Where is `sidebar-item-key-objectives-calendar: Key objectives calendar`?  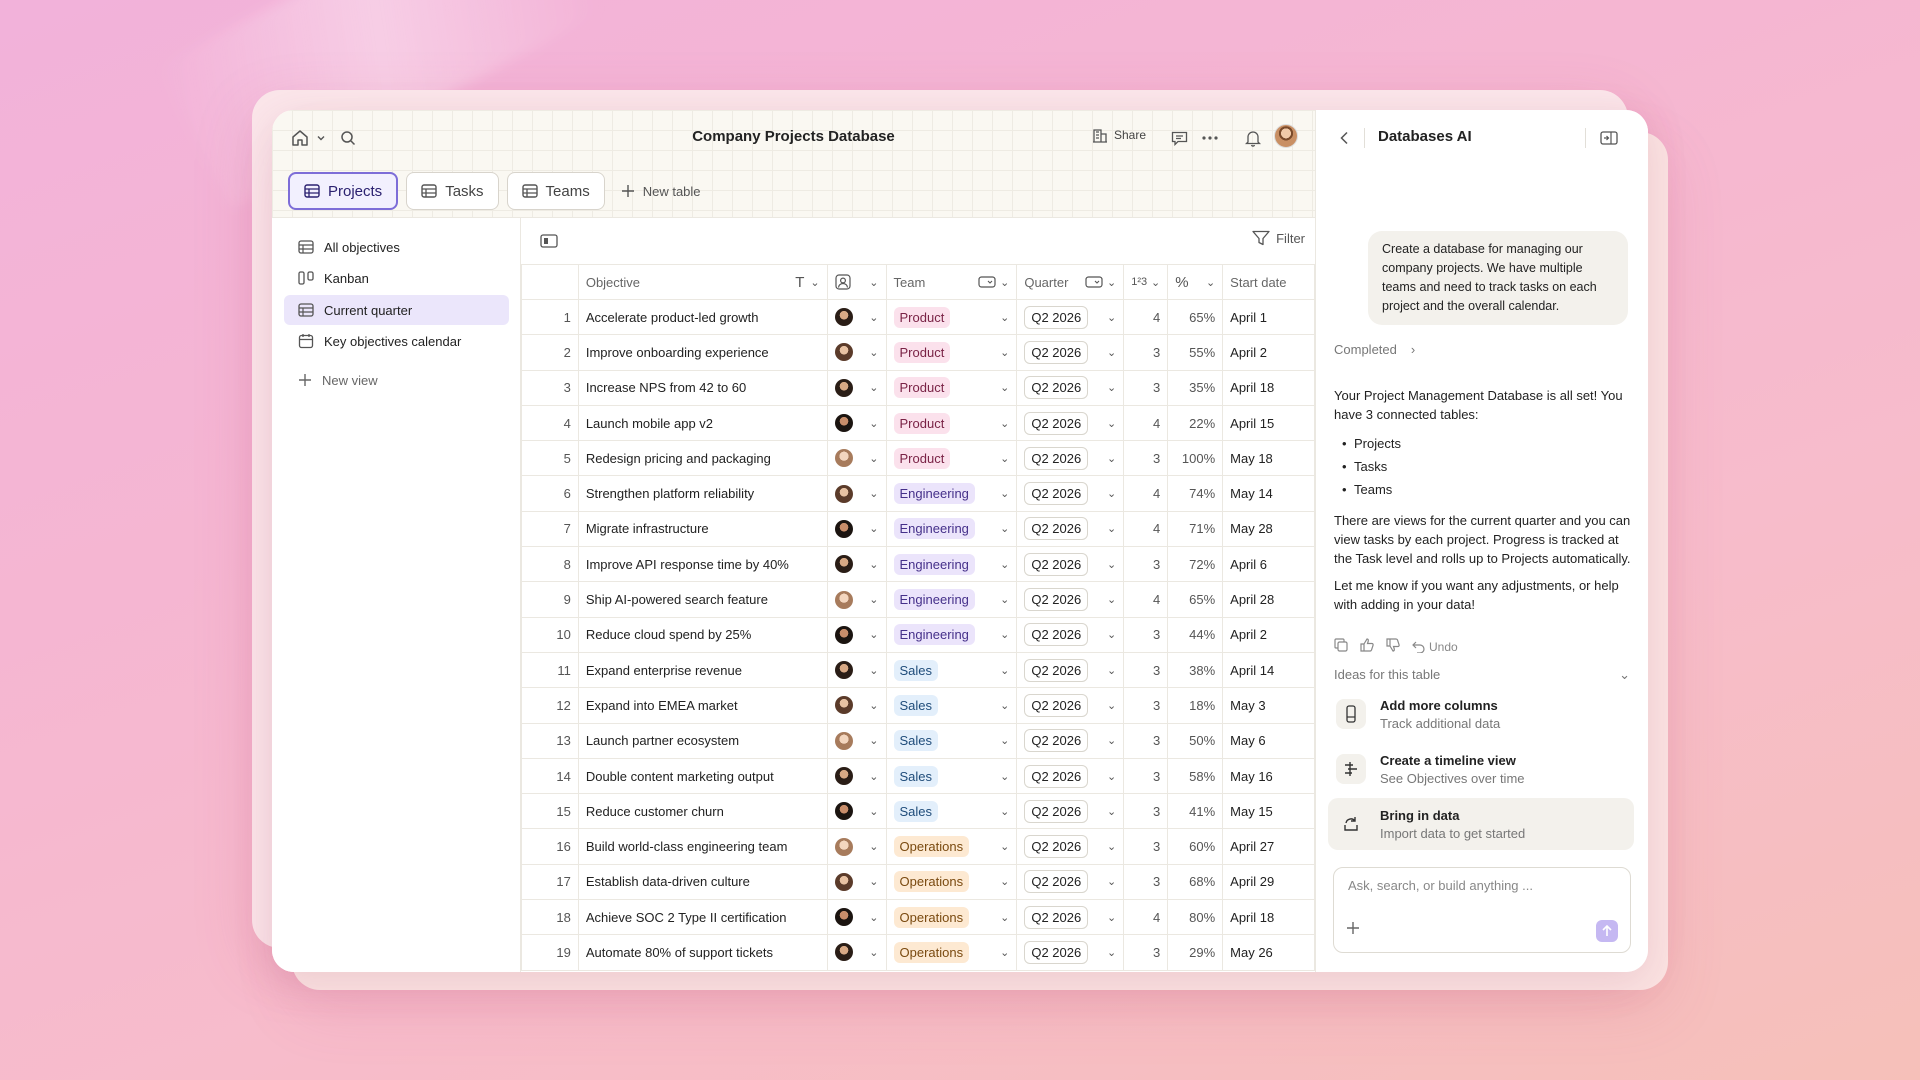 sidebar-item-key-objectives-calendar: Key objectives calendar is located at coordinates (396, 341).